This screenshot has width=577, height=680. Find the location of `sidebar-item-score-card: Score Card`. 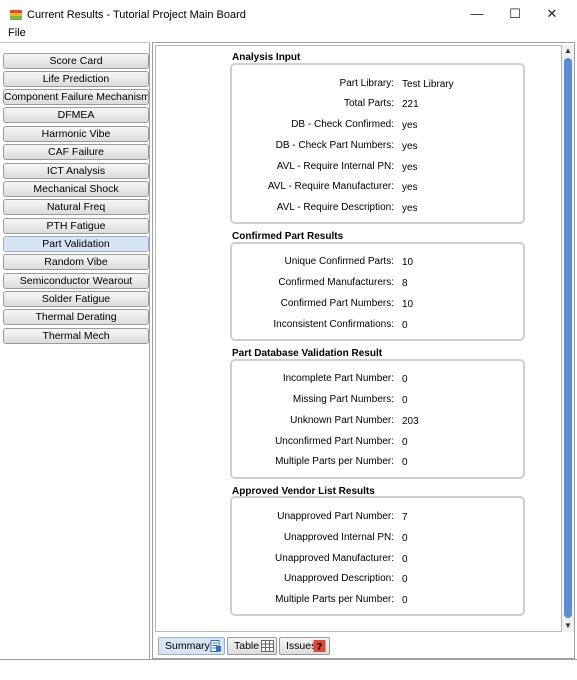

sidebar-item-score-card: Score Card is located at coordinates (76, 61).